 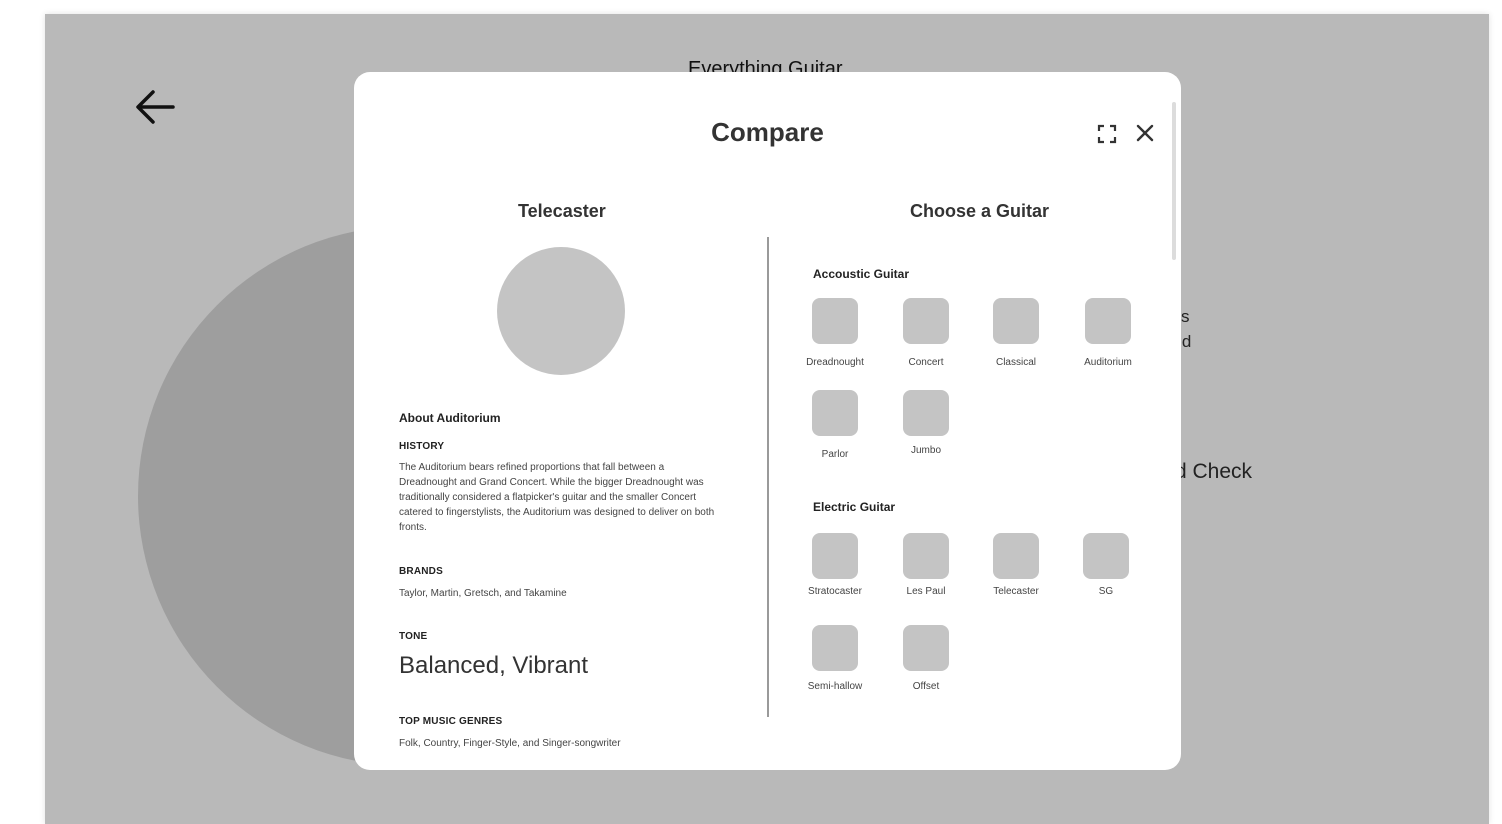 I want to click on guitar-option-label: Semi-hallow, so click(x=835, y=686).